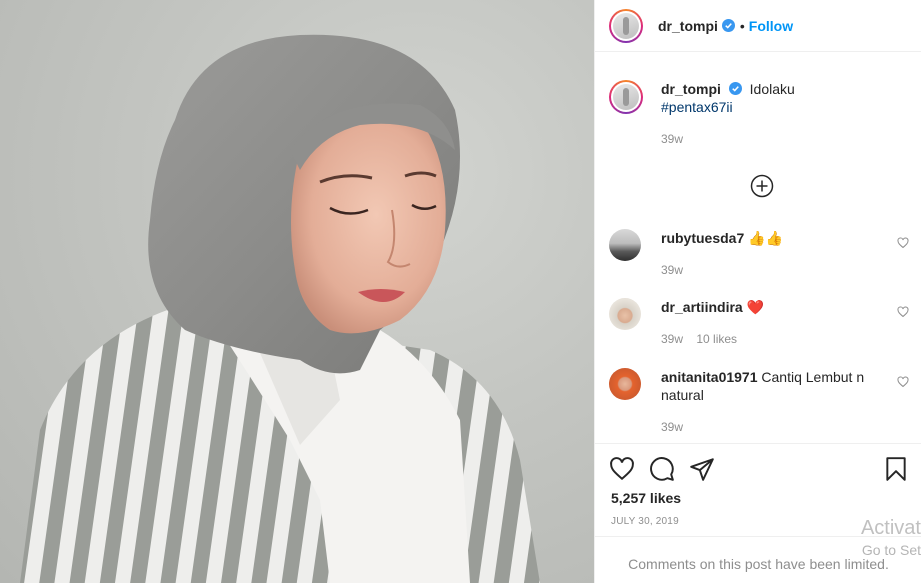 Image resolution: width=921 pixels, height=583 pixels. Describe the element at coordinates (759, 120) in the screenshot. I see `caption: dr_tompi Idolaku #pentax67ii 39w` at that location.